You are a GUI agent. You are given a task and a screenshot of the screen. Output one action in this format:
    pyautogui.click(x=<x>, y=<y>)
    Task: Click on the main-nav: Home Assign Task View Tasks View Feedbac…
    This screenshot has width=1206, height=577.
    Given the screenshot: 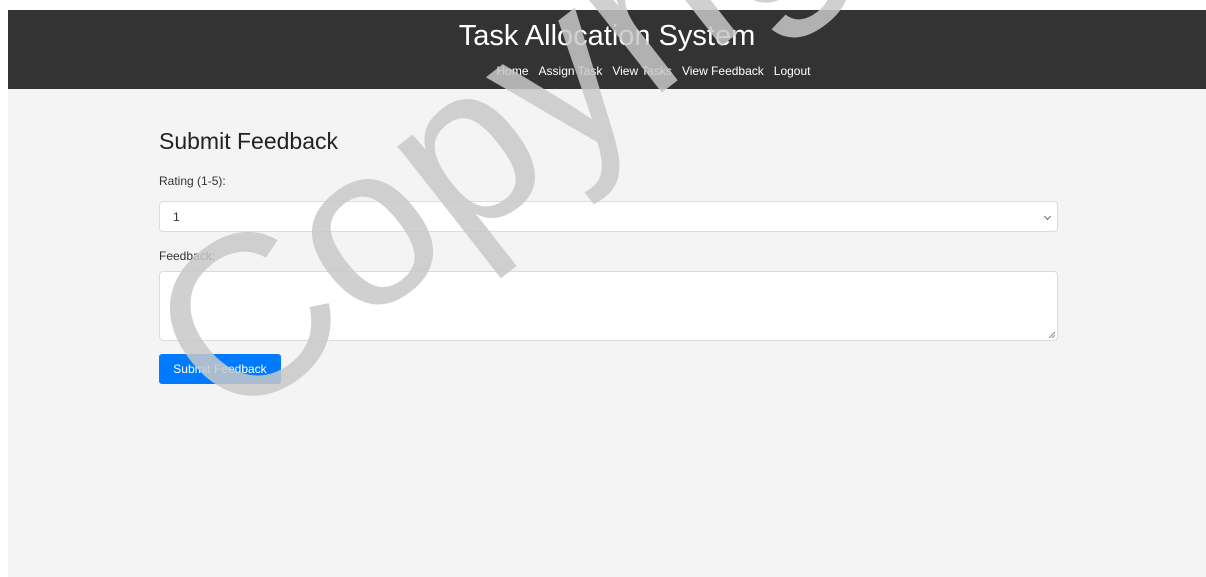 What is the action you would take?
    pyautogui.click(x=607, y=71)
    